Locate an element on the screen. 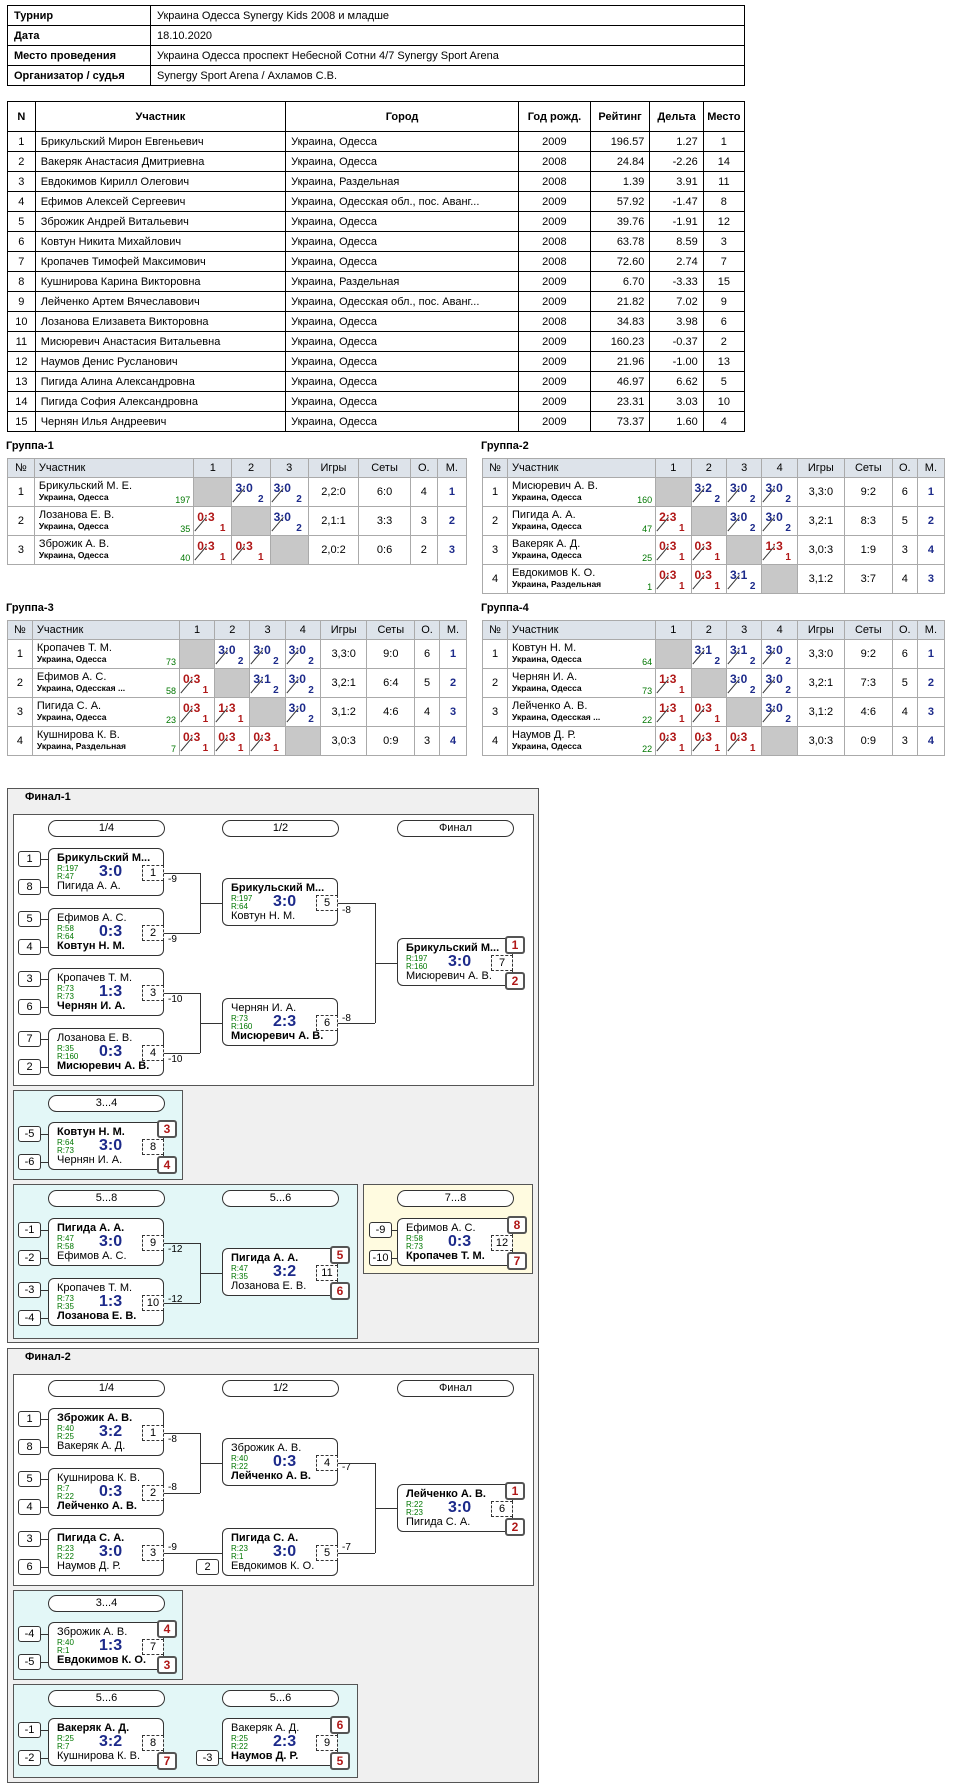 The width and height of the screenshot is (976, 1788). player-name: Вакеряк А. Д. is located at coordinates (582, 544).